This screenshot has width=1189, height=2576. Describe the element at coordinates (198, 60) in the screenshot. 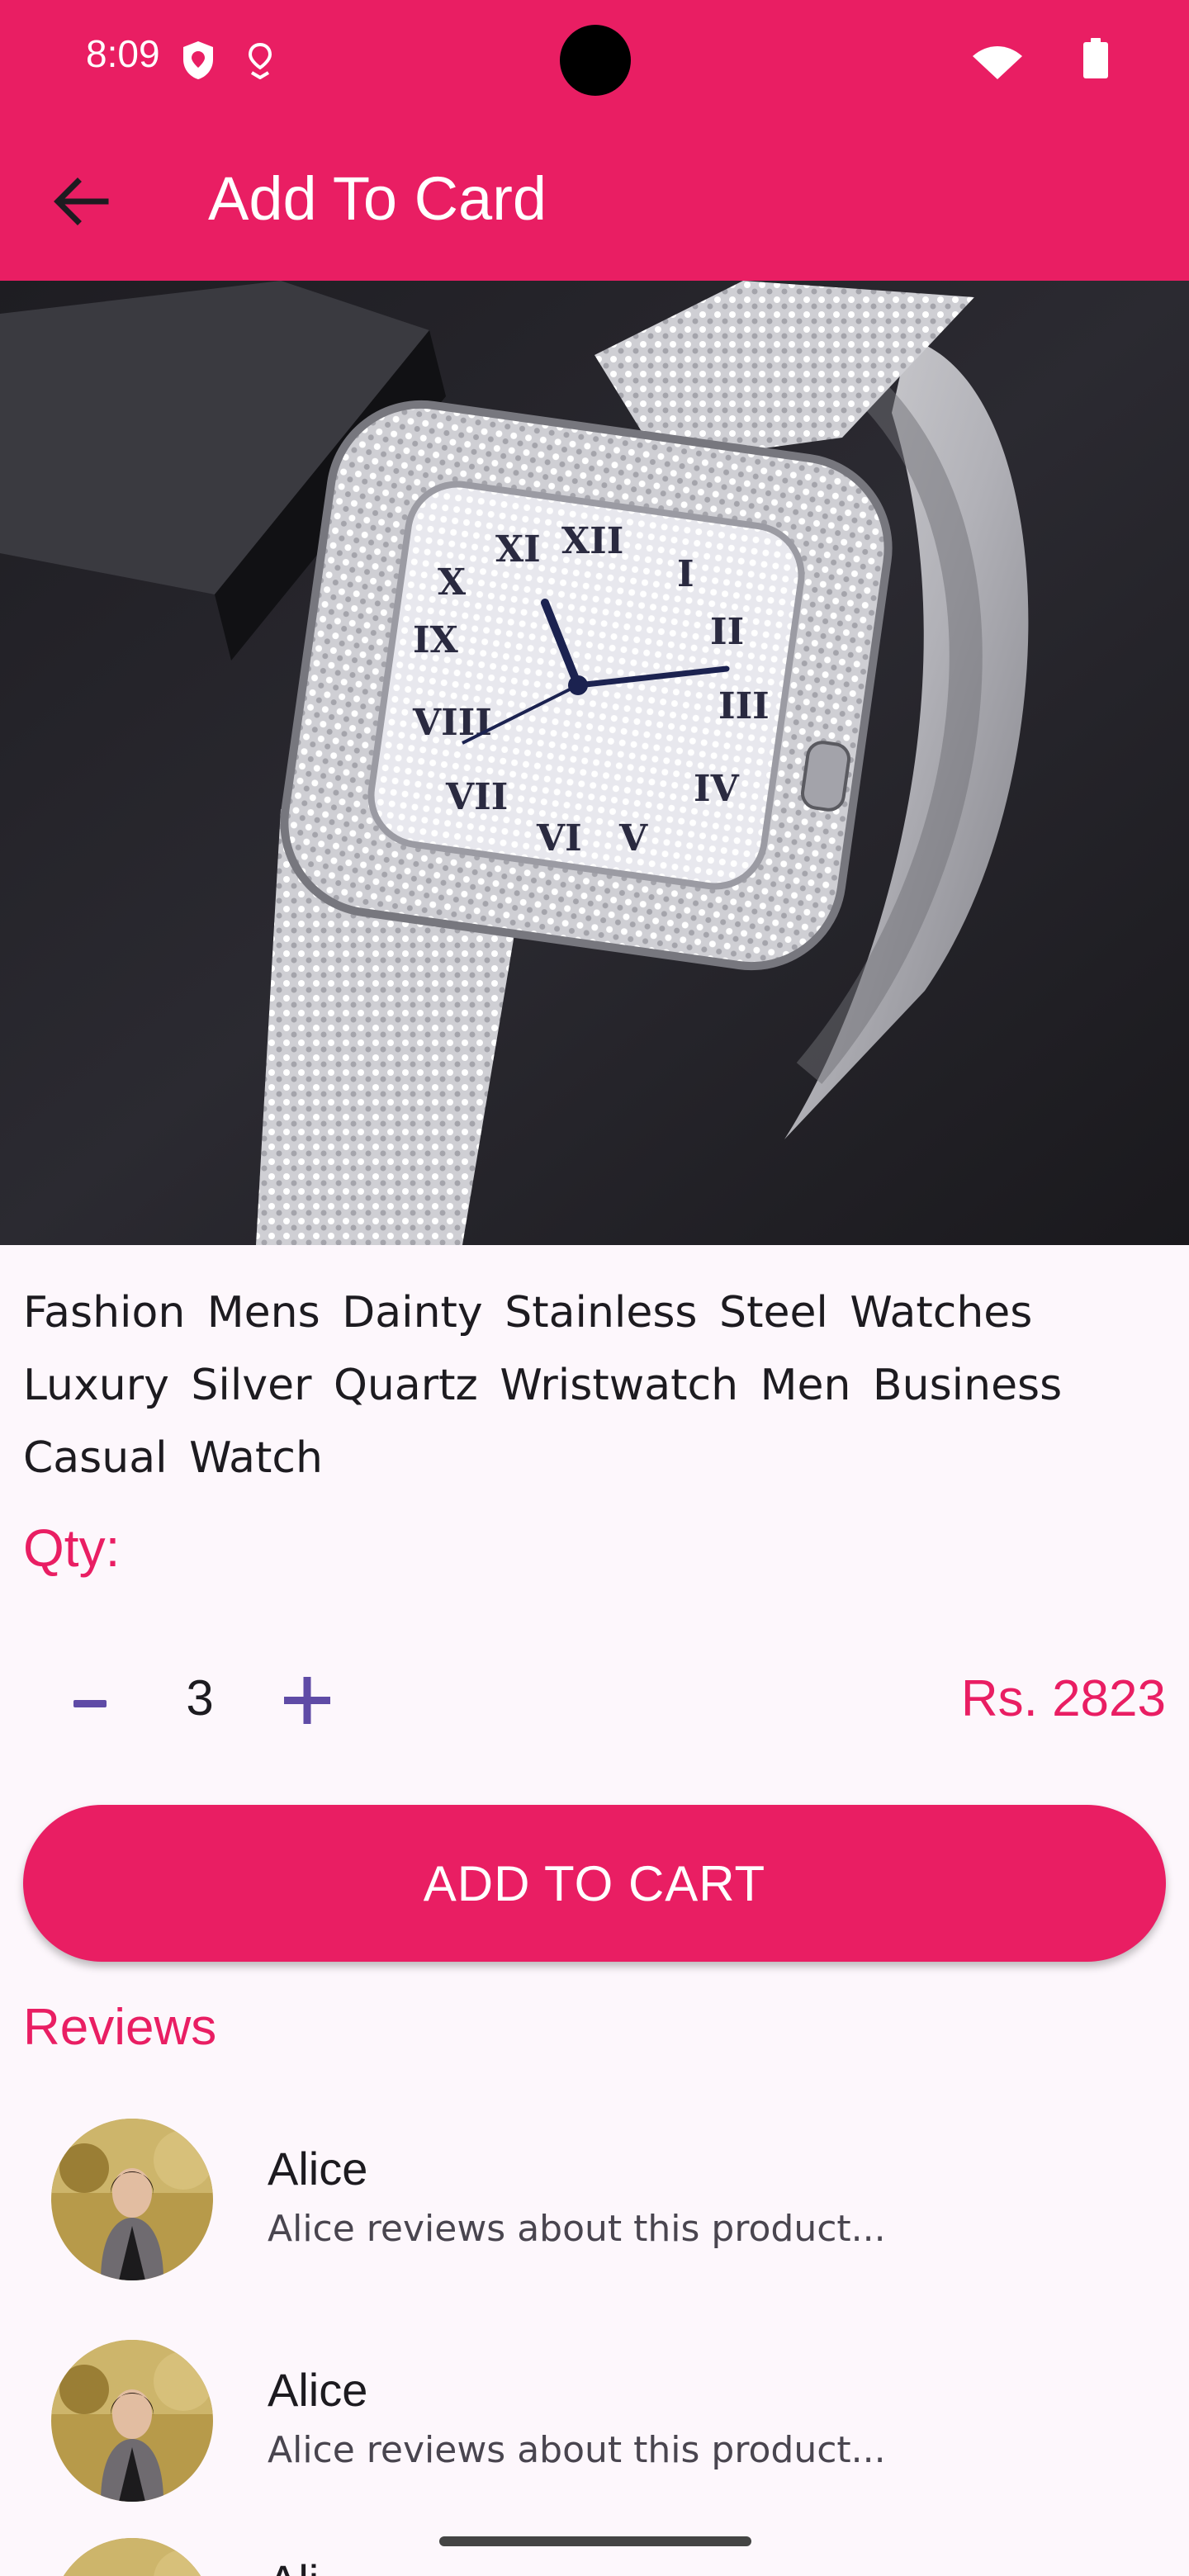

I see `shield-icon` at that location.